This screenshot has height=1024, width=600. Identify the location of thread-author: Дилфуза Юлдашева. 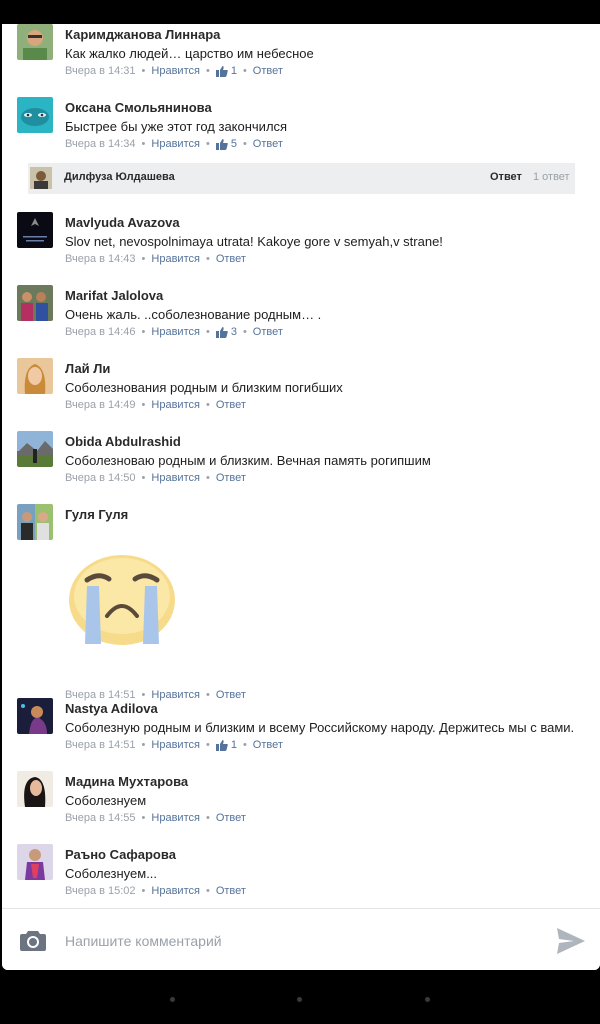
(119, 177).